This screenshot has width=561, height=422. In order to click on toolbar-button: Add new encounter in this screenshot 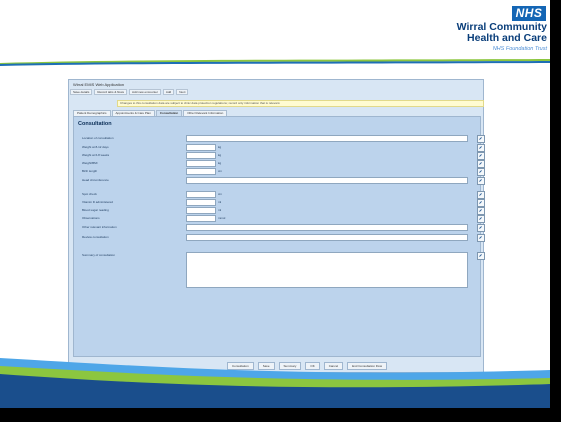, I will do `click(145, 92)`.